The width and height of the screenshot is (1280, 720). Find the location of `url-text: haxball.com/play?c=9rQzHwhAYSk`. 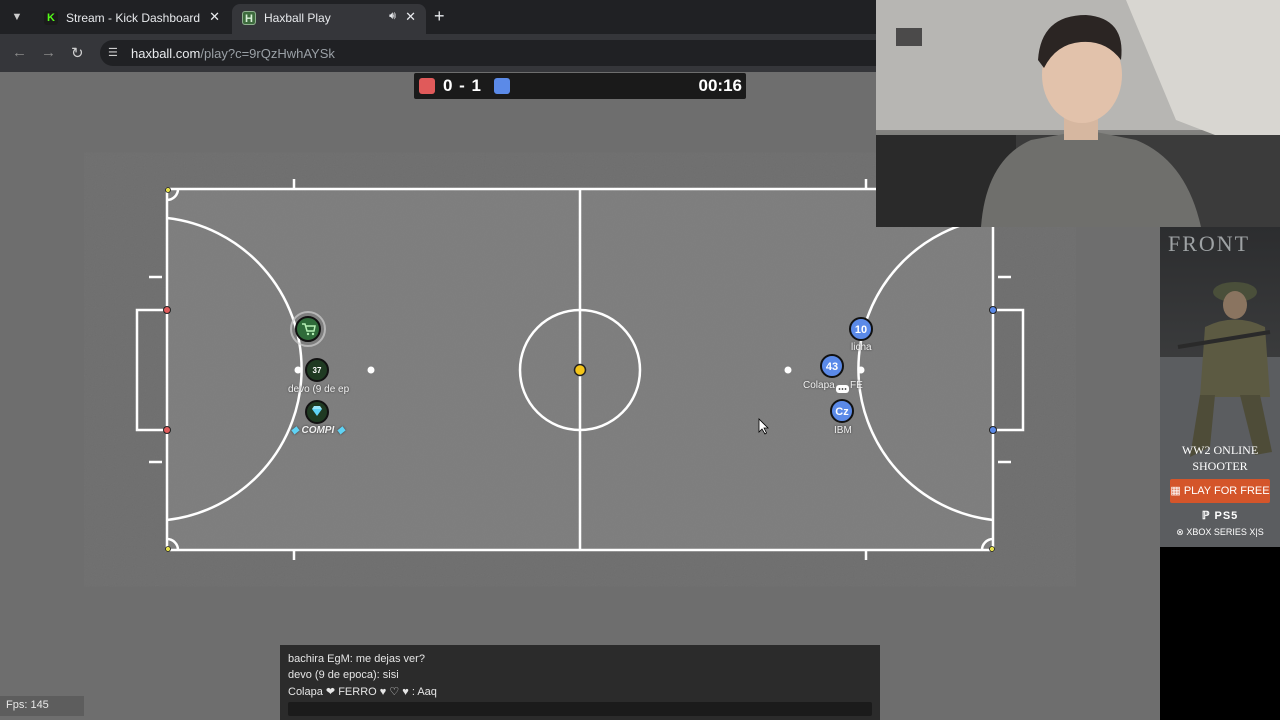

url-text: haxball.com/play?c=9rQzHwhAYSk is located at coordinates (233, 53).